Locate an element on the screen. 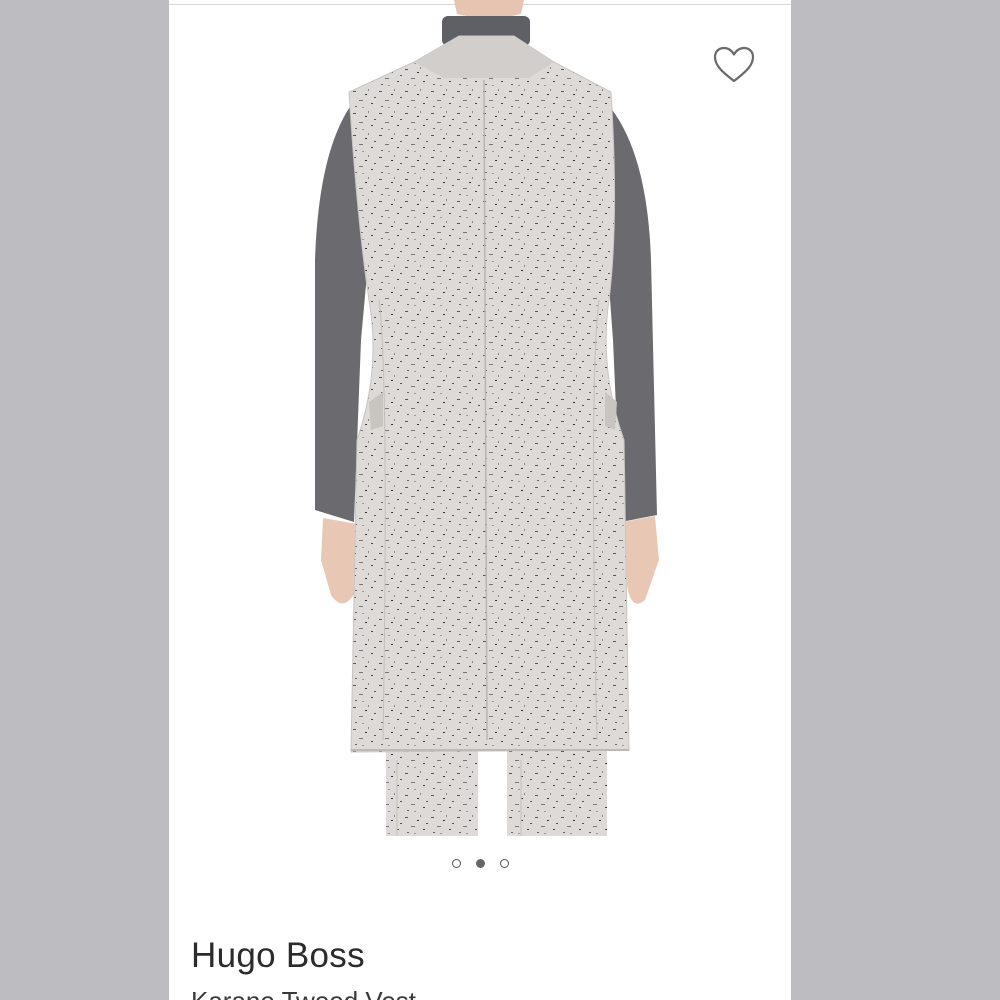 The height and width of the screenshot is (1000, 1000). left-trouser-leg is located at coordinates (432, 792).